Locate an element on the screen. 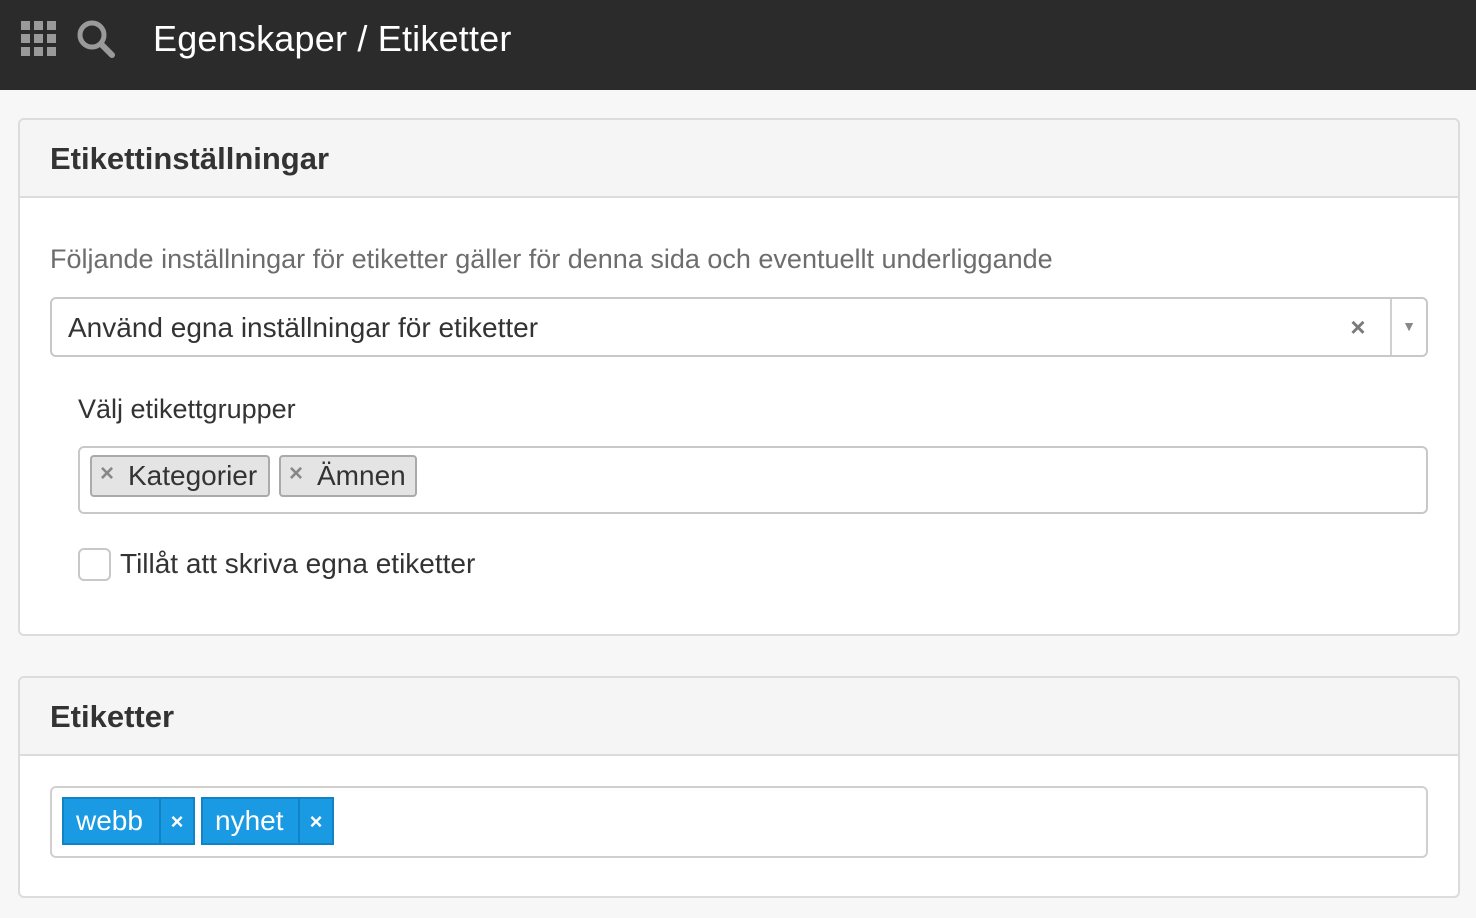 The width and height of the screenshot is (1476, 918). allow-custom-tags-checkbox is located at coordinates (94, 564).